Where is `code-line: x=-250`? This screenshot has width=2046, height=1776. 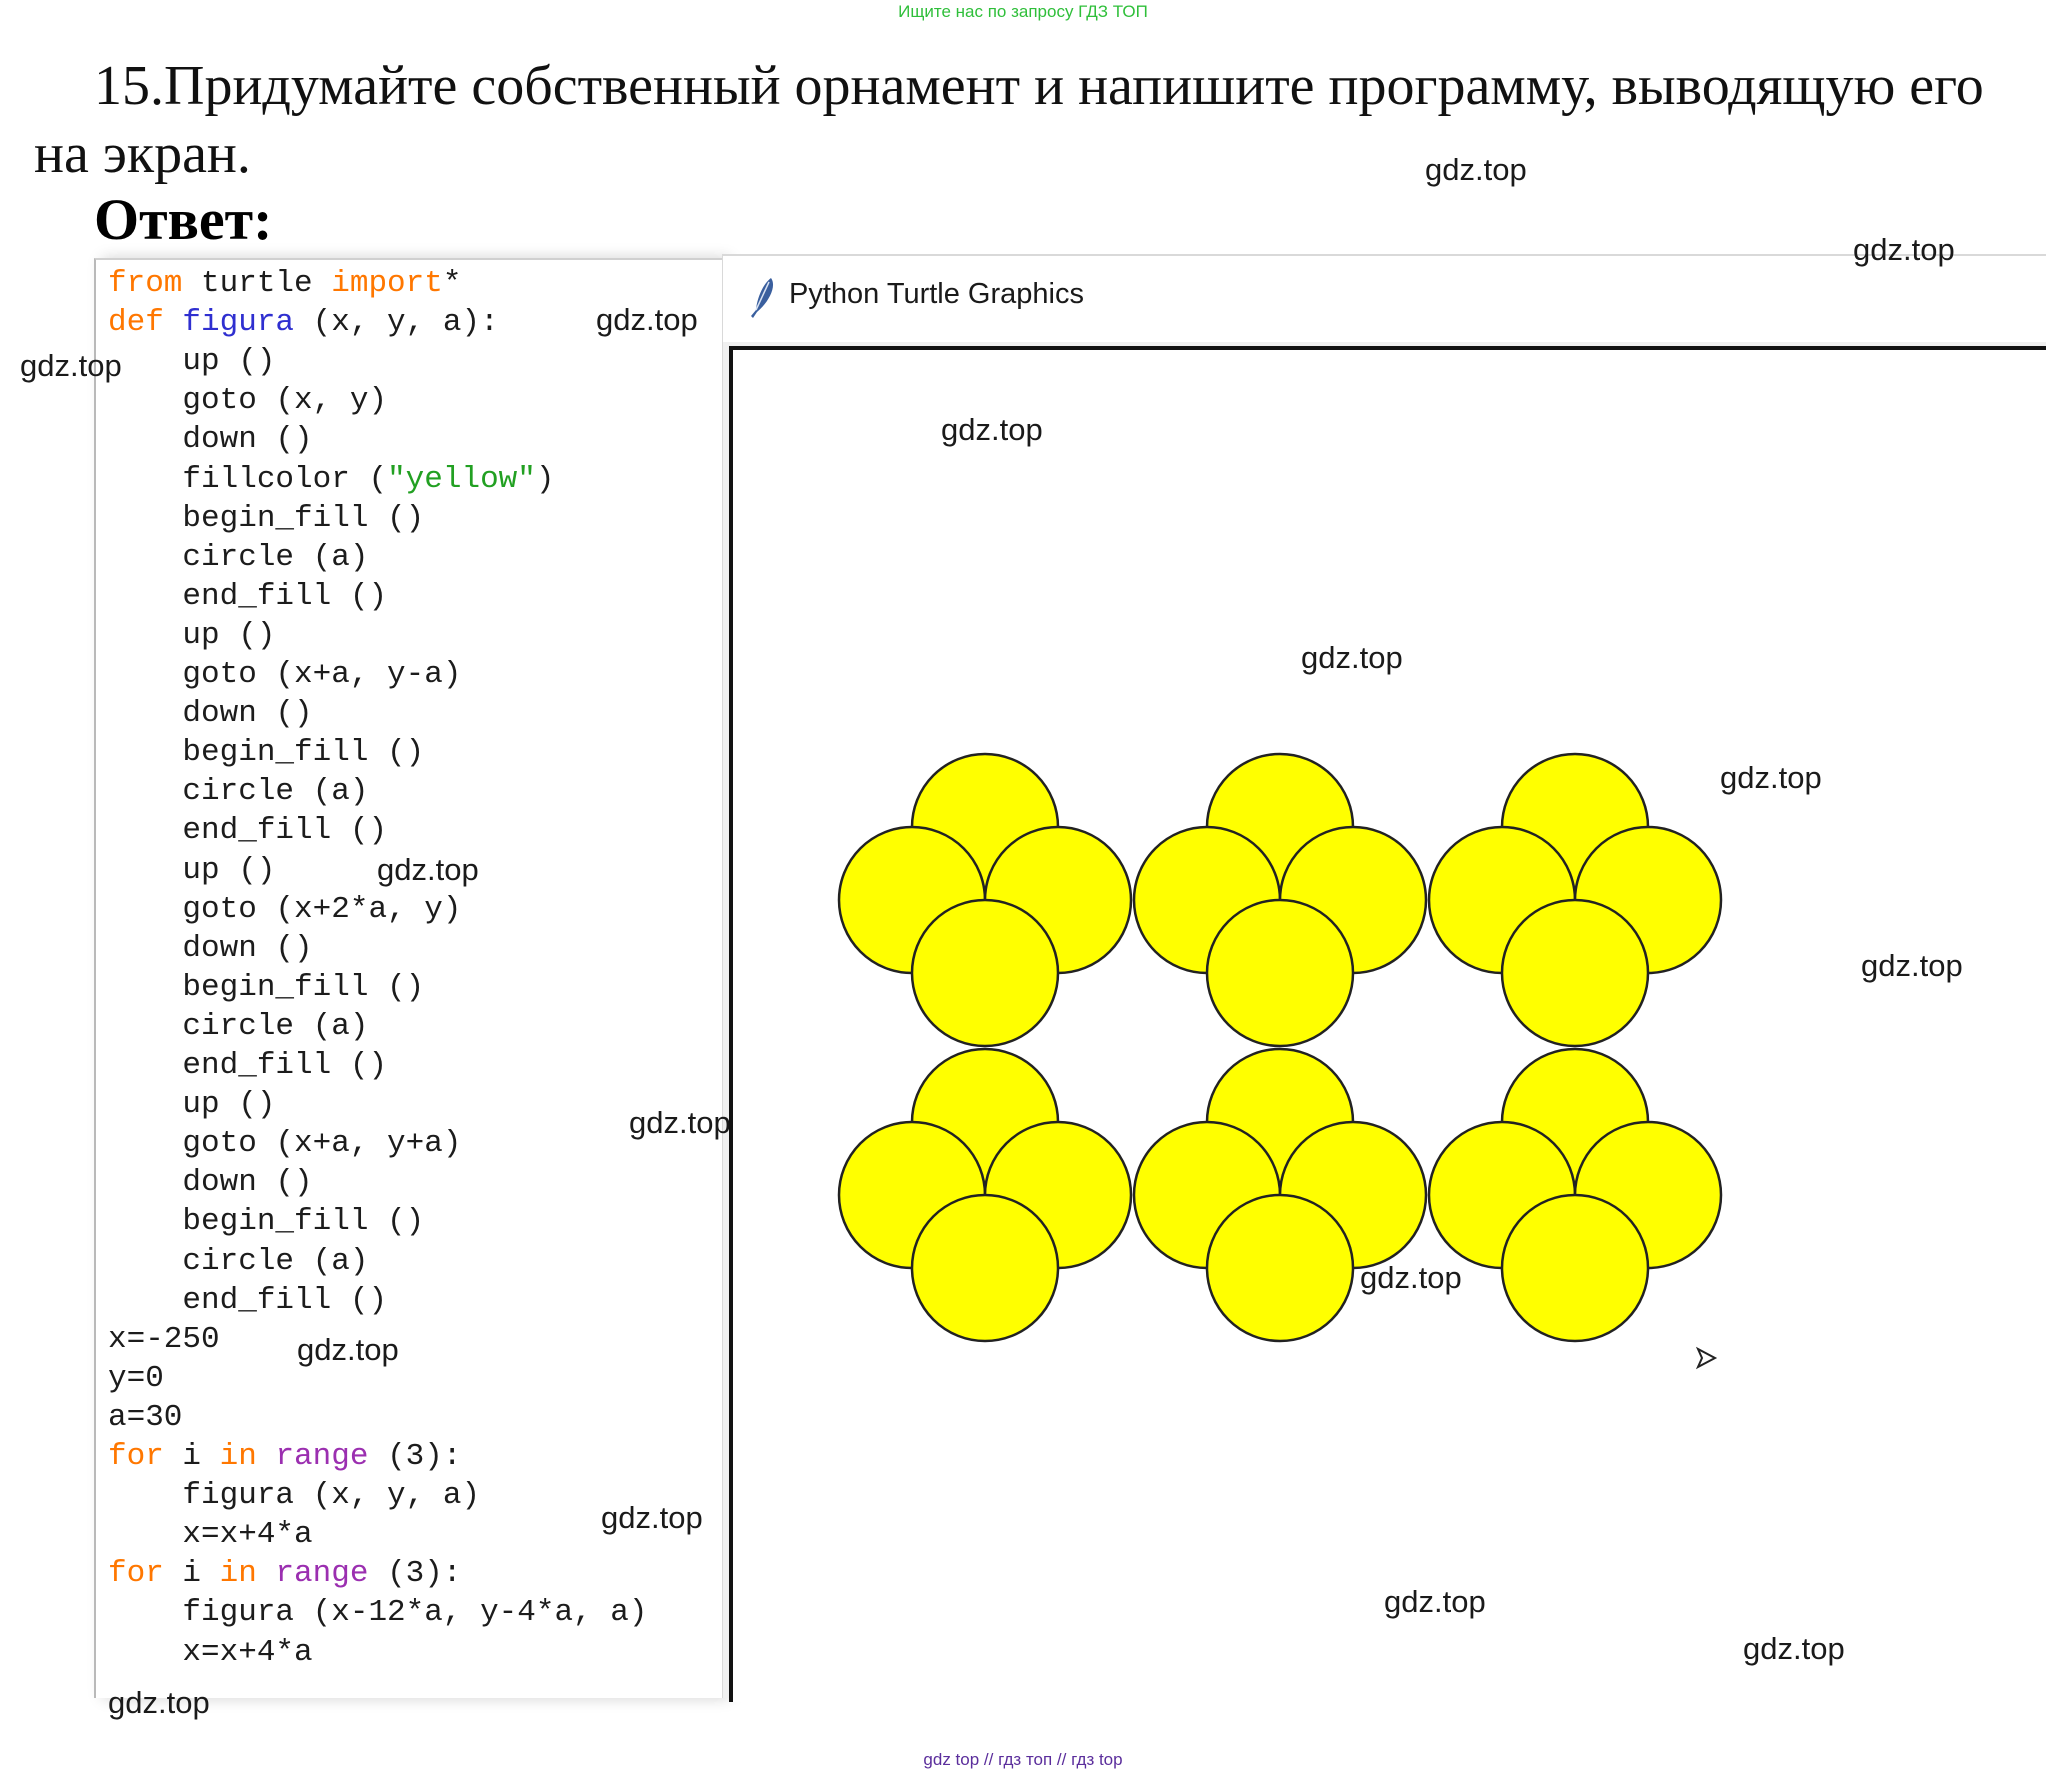 code-line: x=-250 is located at coordinates (164, 1339).